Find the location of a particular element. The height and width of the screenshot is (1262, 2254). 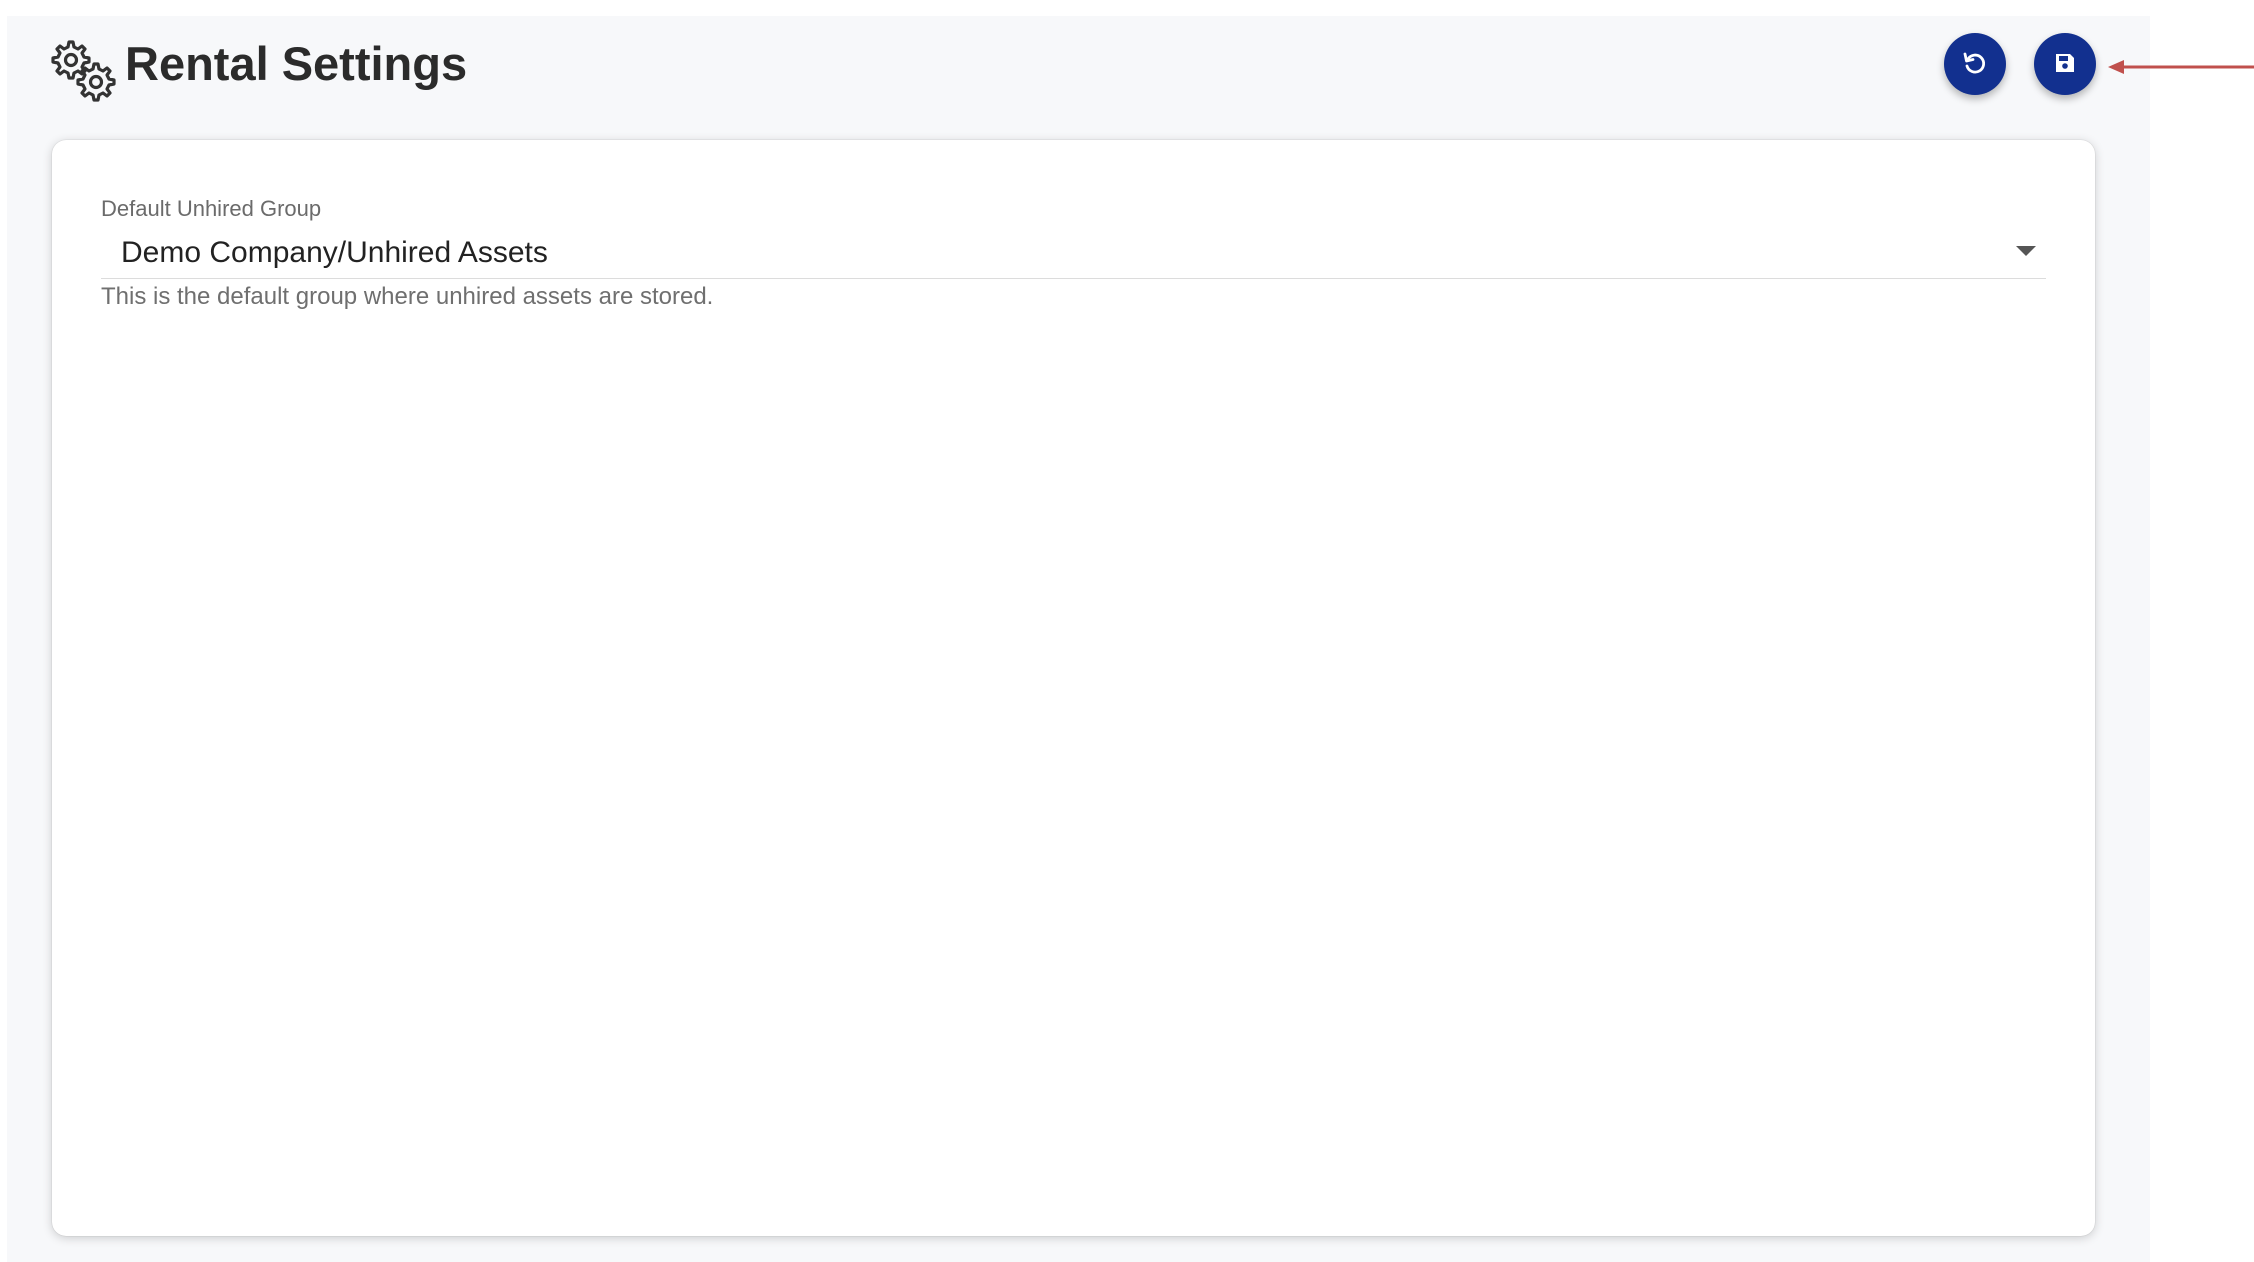

annotation-arrow-icon is located at coordinates (2181, 67).